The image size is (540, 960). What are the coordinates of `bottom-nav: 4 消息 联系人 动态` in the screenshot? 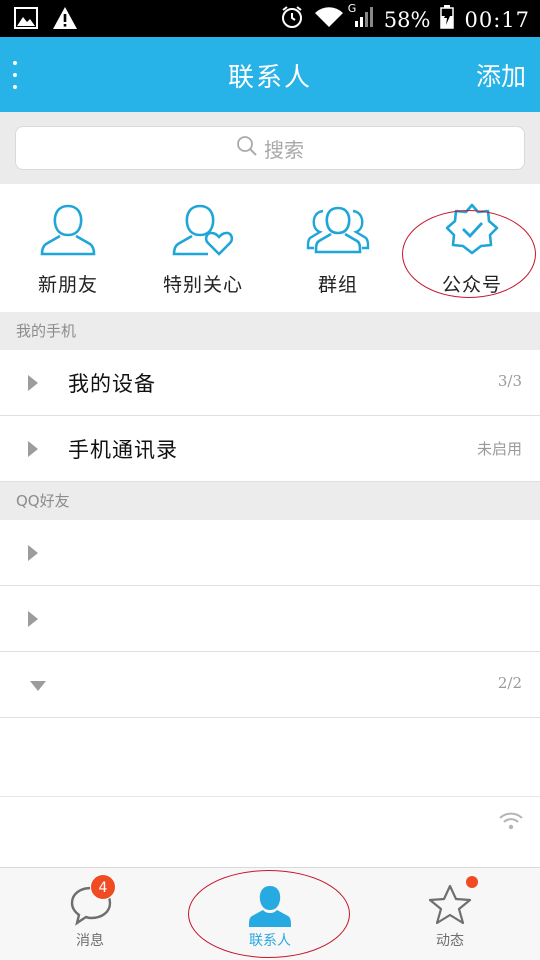 It's located at (270, 913).